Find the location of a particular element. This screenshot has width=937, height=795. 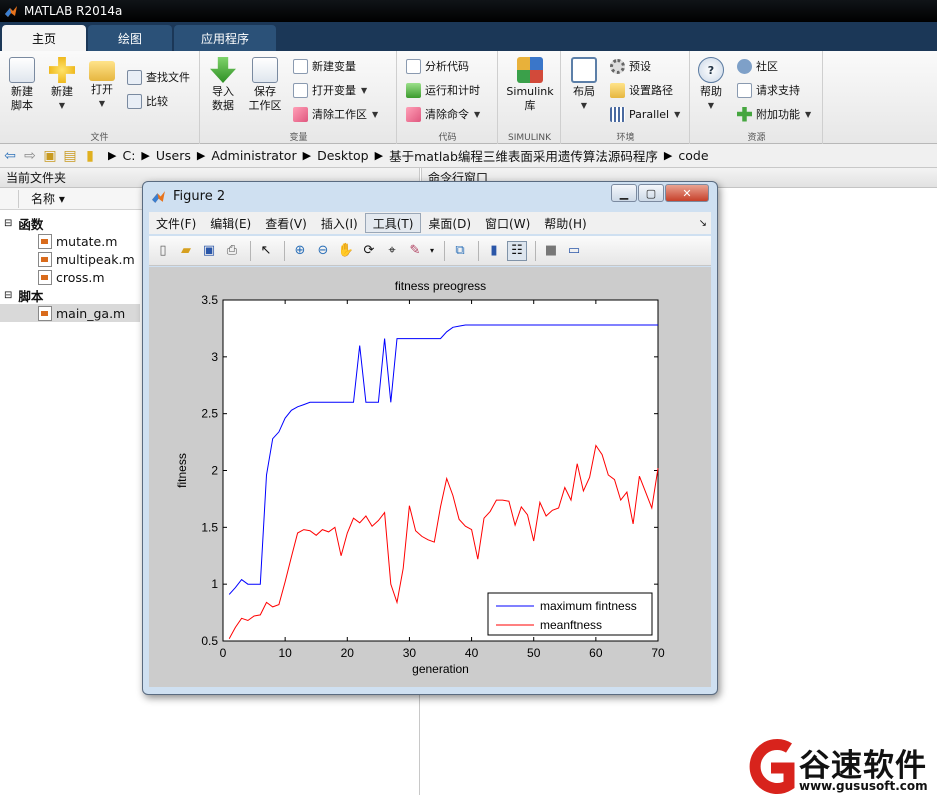

add-ons-button: 附加功能 ▼ is located at coordinates (774, 114).